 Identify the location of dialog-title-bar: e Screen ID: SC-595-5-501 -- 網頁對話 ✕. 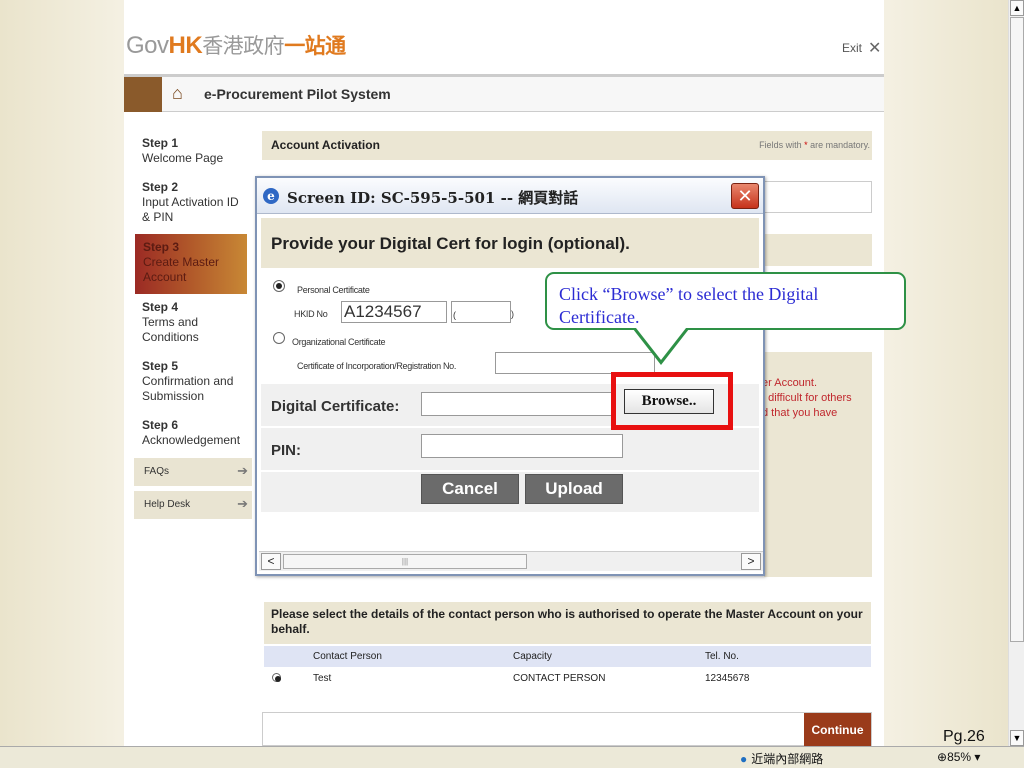
(510, 196).